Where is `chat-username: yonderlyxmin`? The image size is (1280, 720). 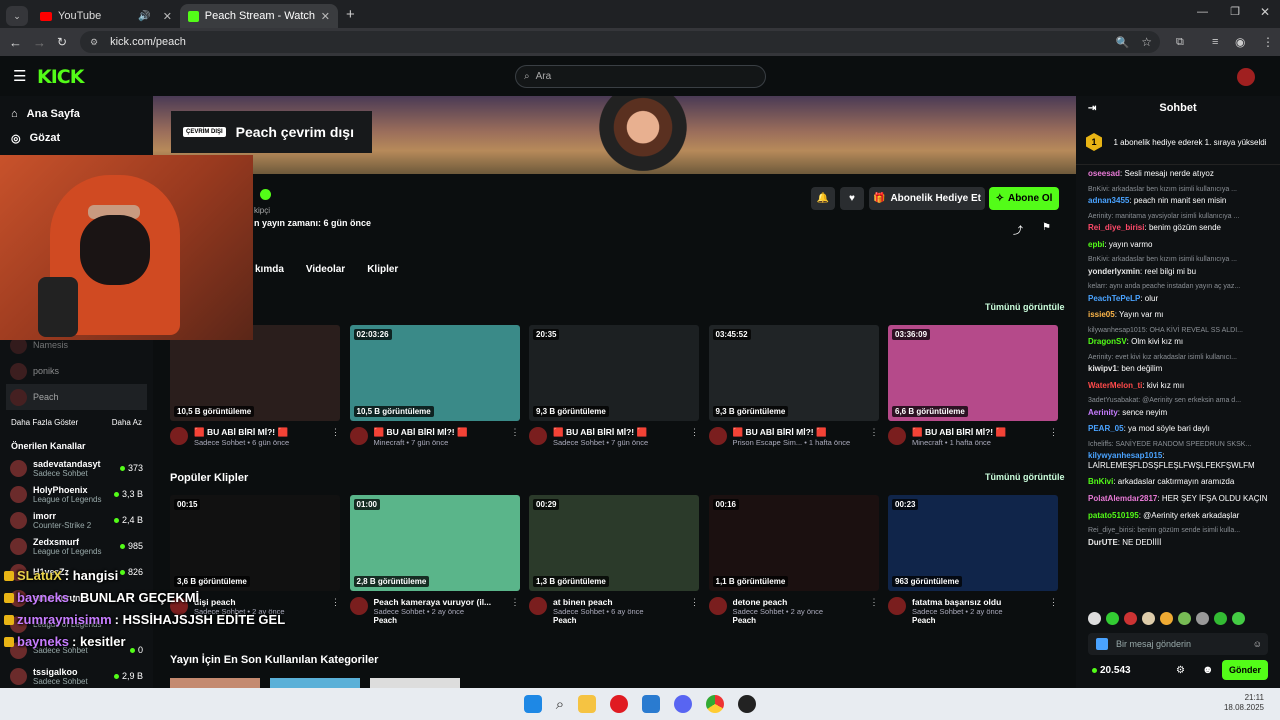 chat-username: yonderlyxmin is located at coordinates (1114, 271).